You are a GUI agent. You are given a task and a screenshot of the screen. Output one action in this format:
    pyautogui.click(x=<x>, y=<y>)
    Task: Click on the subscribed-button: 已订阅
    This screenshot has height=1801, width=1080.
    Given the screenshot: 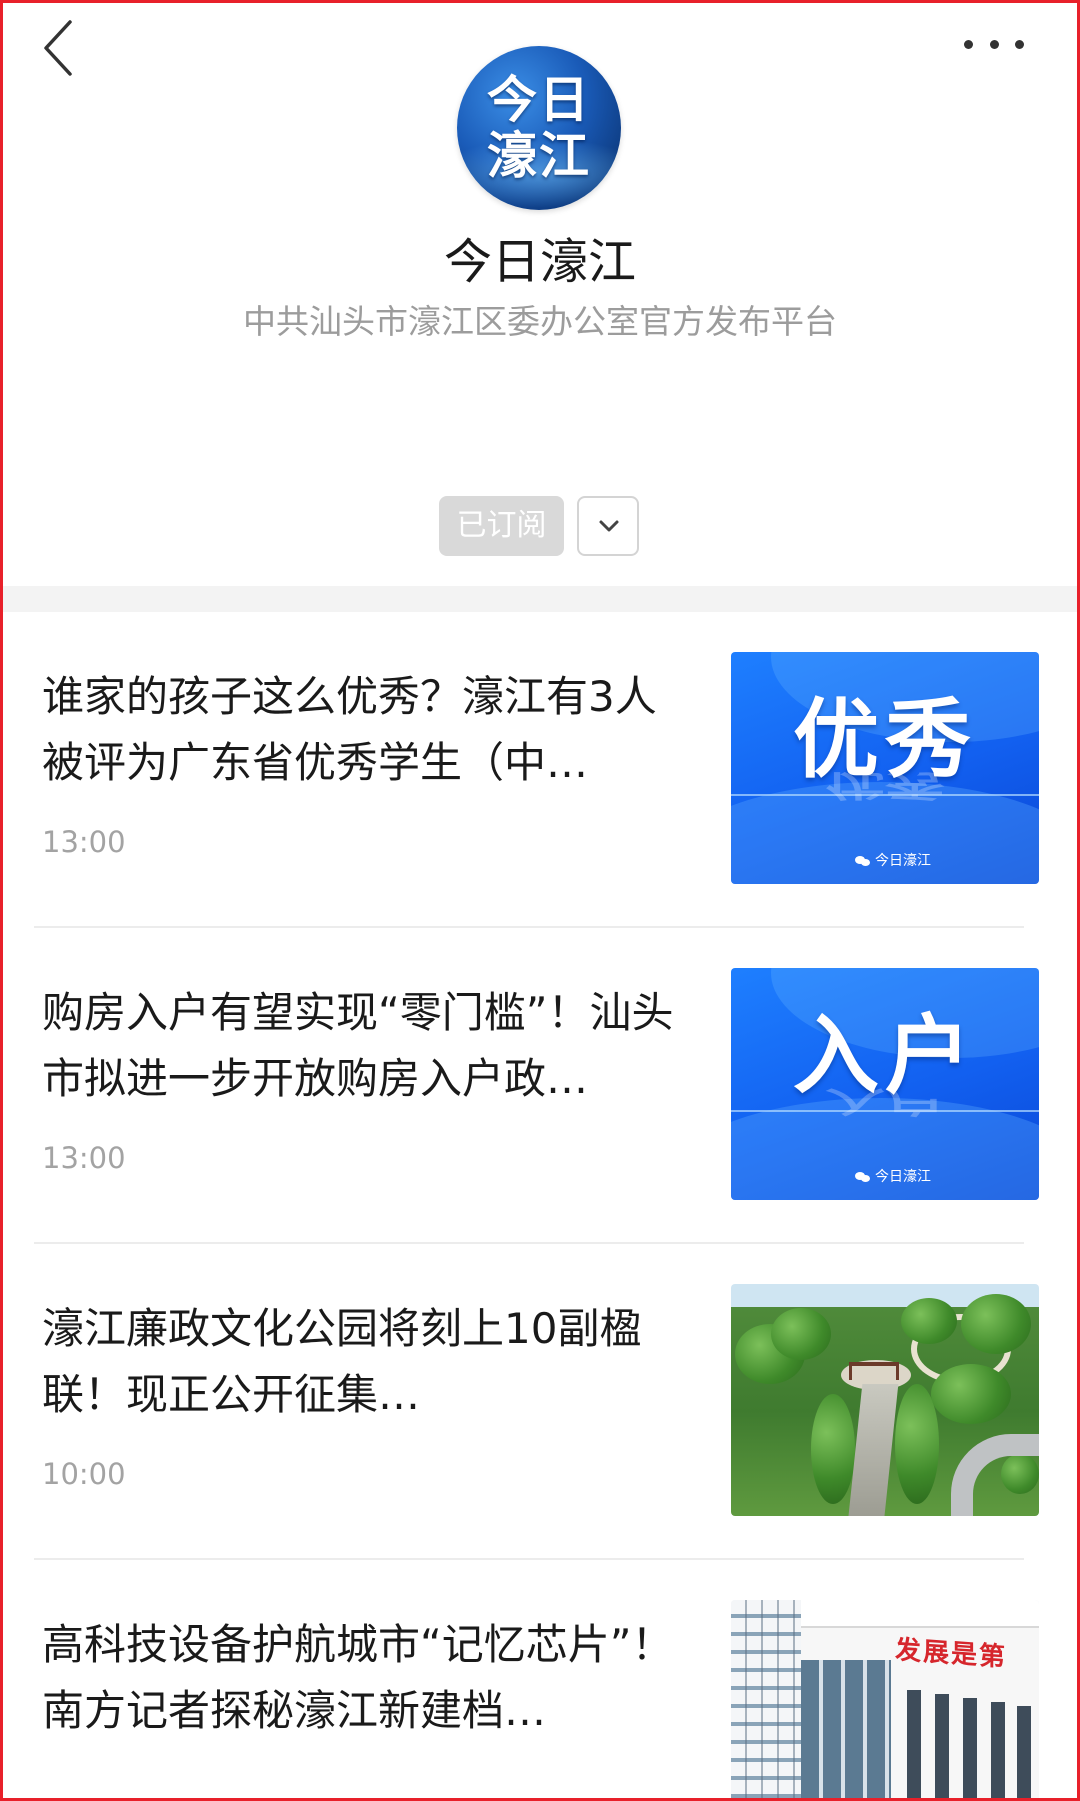 What is the action you would take?
    pyautogui.click(x=501, y=526)
    